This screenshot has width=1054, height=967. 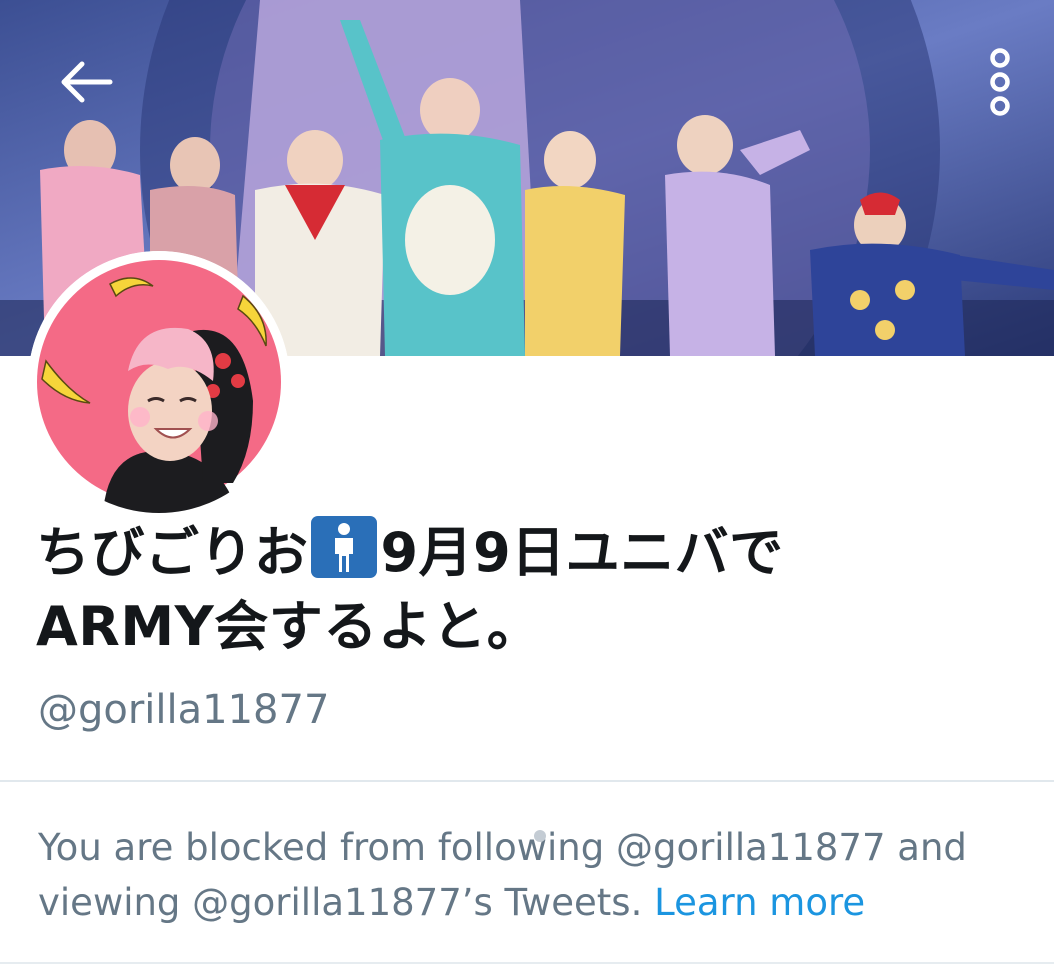 I want to click on user-handle: @gorilla11877, so click(x=184, y=710).